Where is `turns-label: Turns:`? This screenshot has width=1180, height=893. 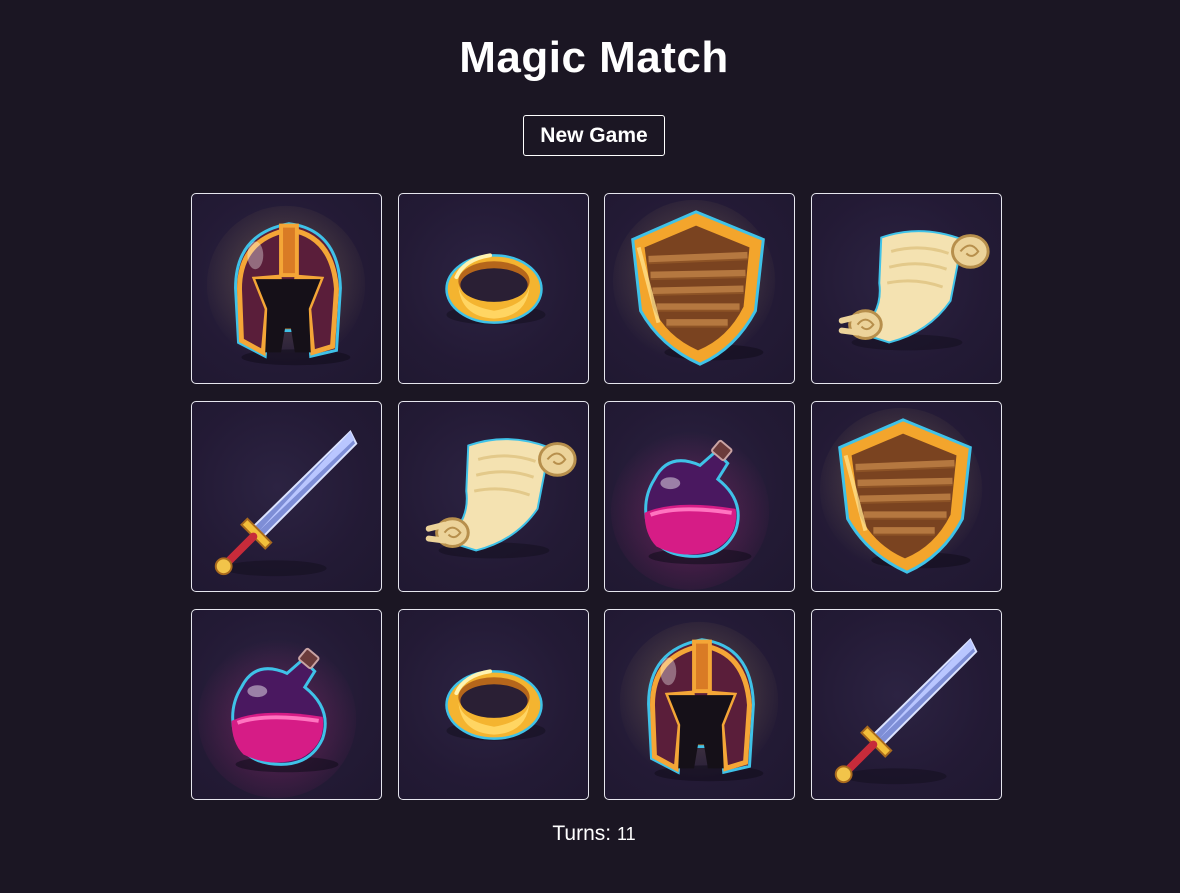
turns-label: Turns: is located at coordinates (582, 833).